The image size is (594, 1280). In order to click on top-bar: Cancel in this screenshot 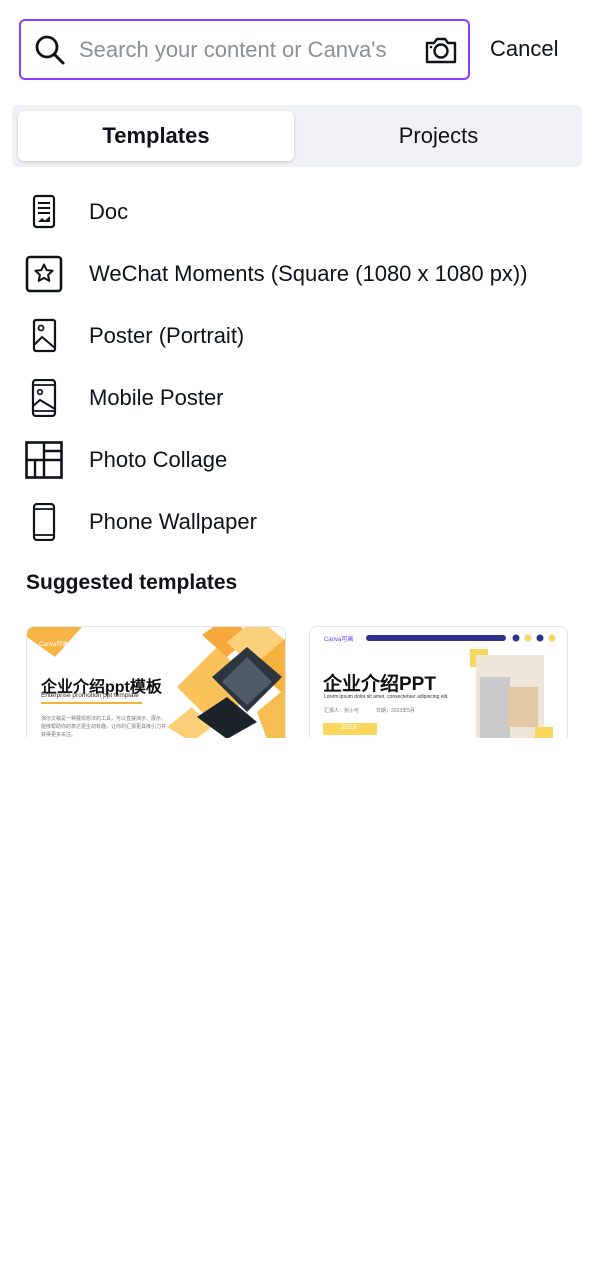, I will do `click(297, 50)`.